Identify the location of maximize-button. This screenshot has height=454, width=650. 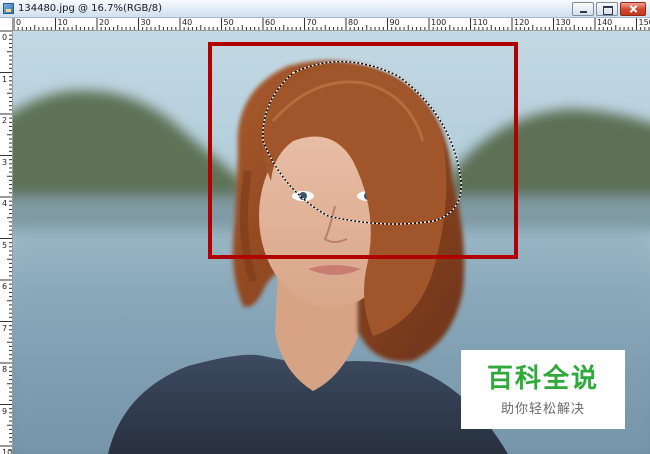
(607, 9).